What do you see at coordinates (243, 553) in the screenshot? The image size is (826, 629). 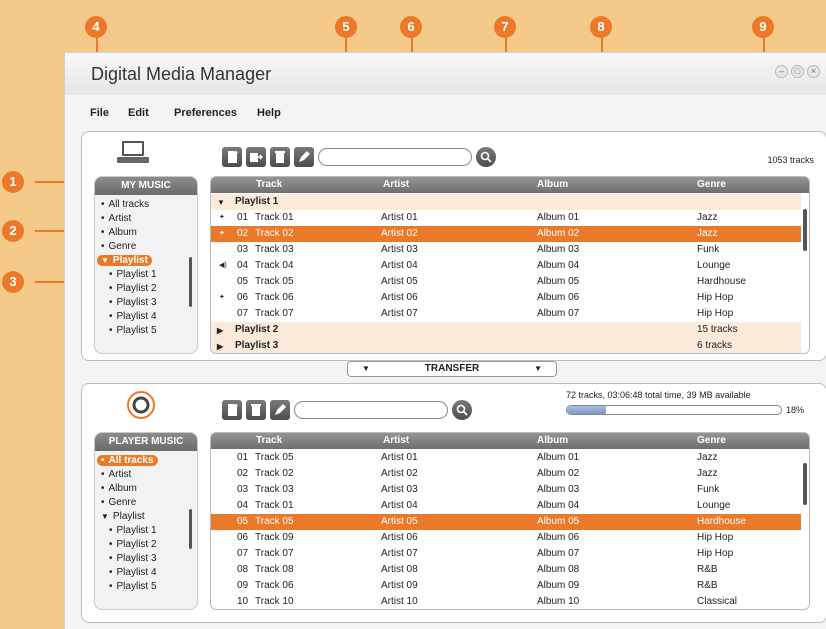 I see `track-number: 07` at bounding box center [243, 553].